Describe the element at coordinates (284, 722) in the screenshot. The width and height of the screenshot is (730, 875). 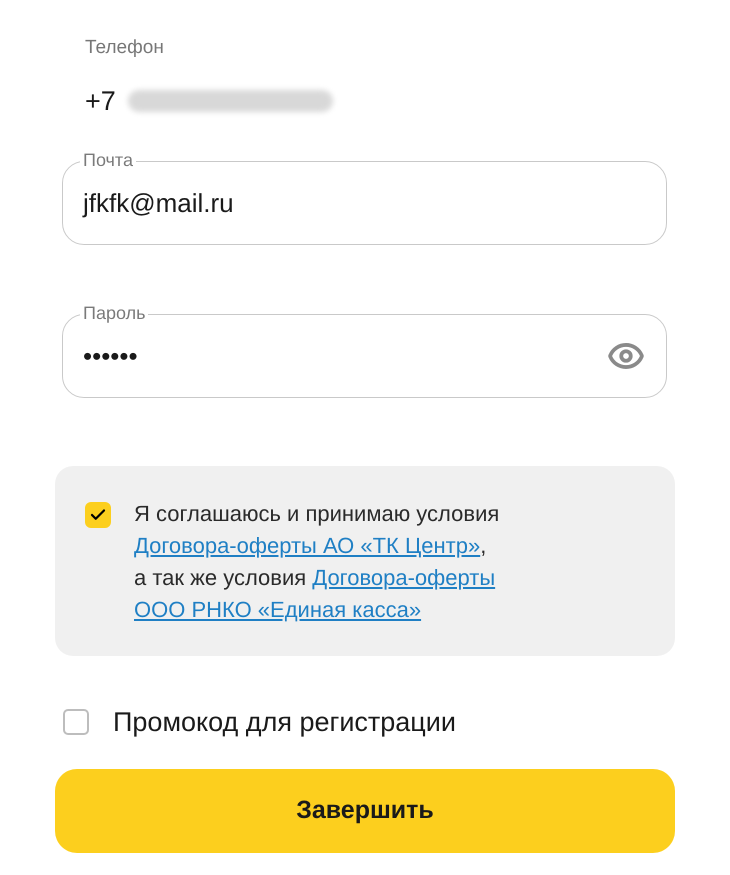
I see `promo-label: Промокод для регистрации` at that location.